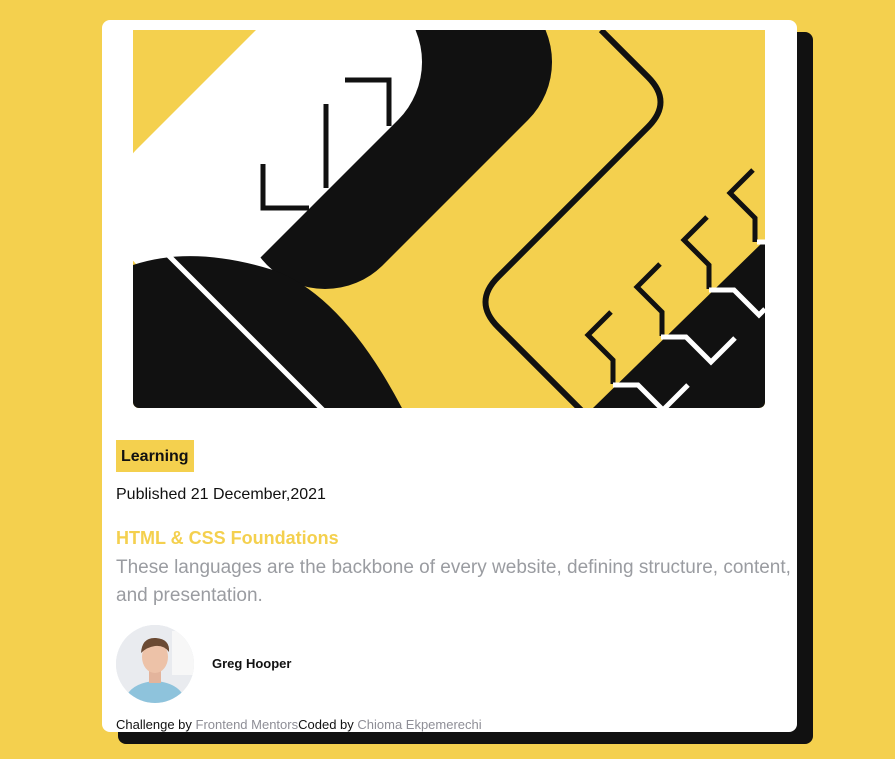 This screenshot has height=759, width=895. What do you see at coordinates (227, 538) in the screenshot?
I see `article-title: HTML & CSS Foundations` at bounding box center [227, 538].